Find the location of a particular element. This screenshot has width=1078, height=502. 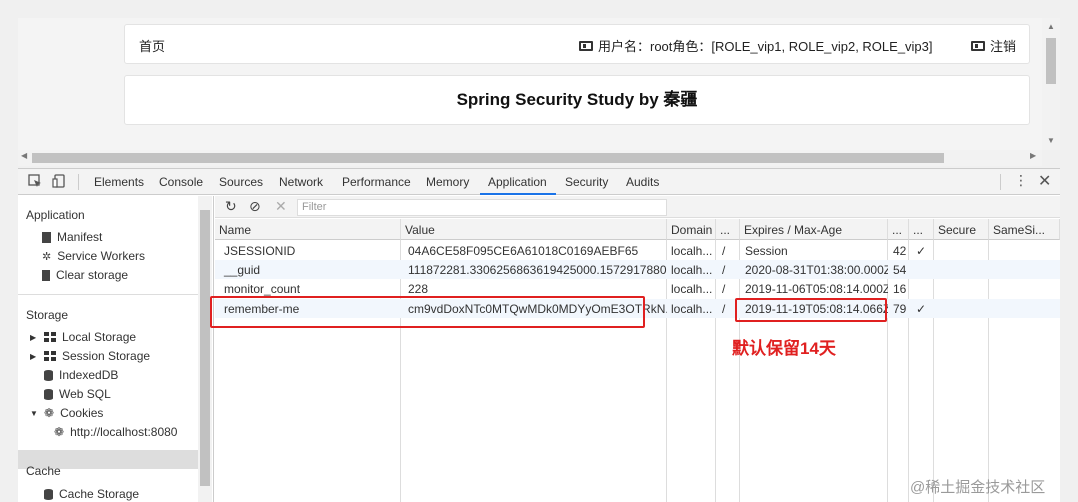

cookie-size: 16 is located at coordinates (900, 289).